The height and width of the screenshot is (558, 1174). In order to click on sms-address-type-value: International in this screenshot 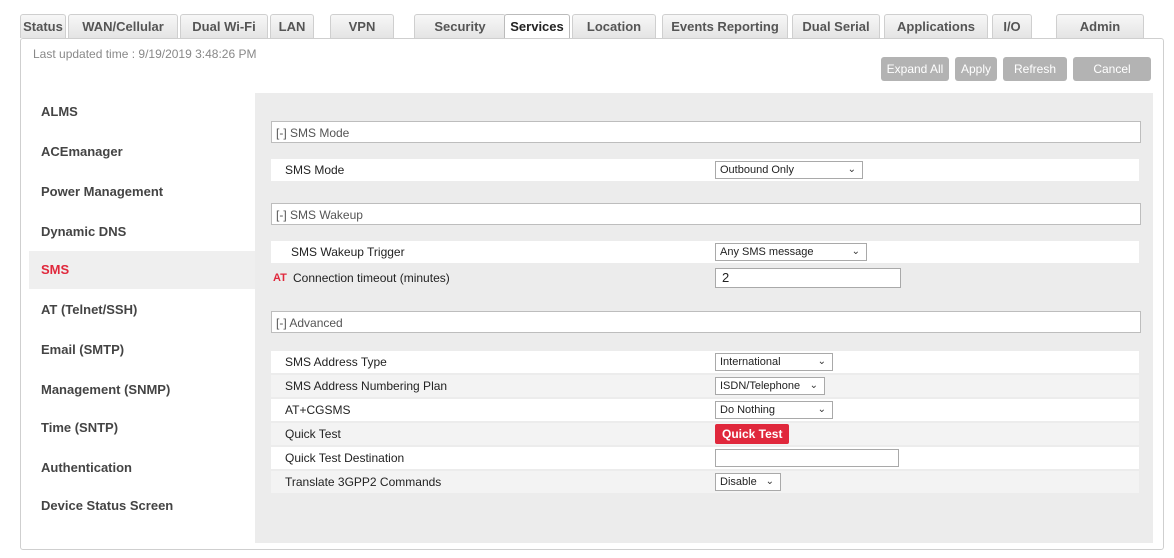, I will do `click(750, 362)`.